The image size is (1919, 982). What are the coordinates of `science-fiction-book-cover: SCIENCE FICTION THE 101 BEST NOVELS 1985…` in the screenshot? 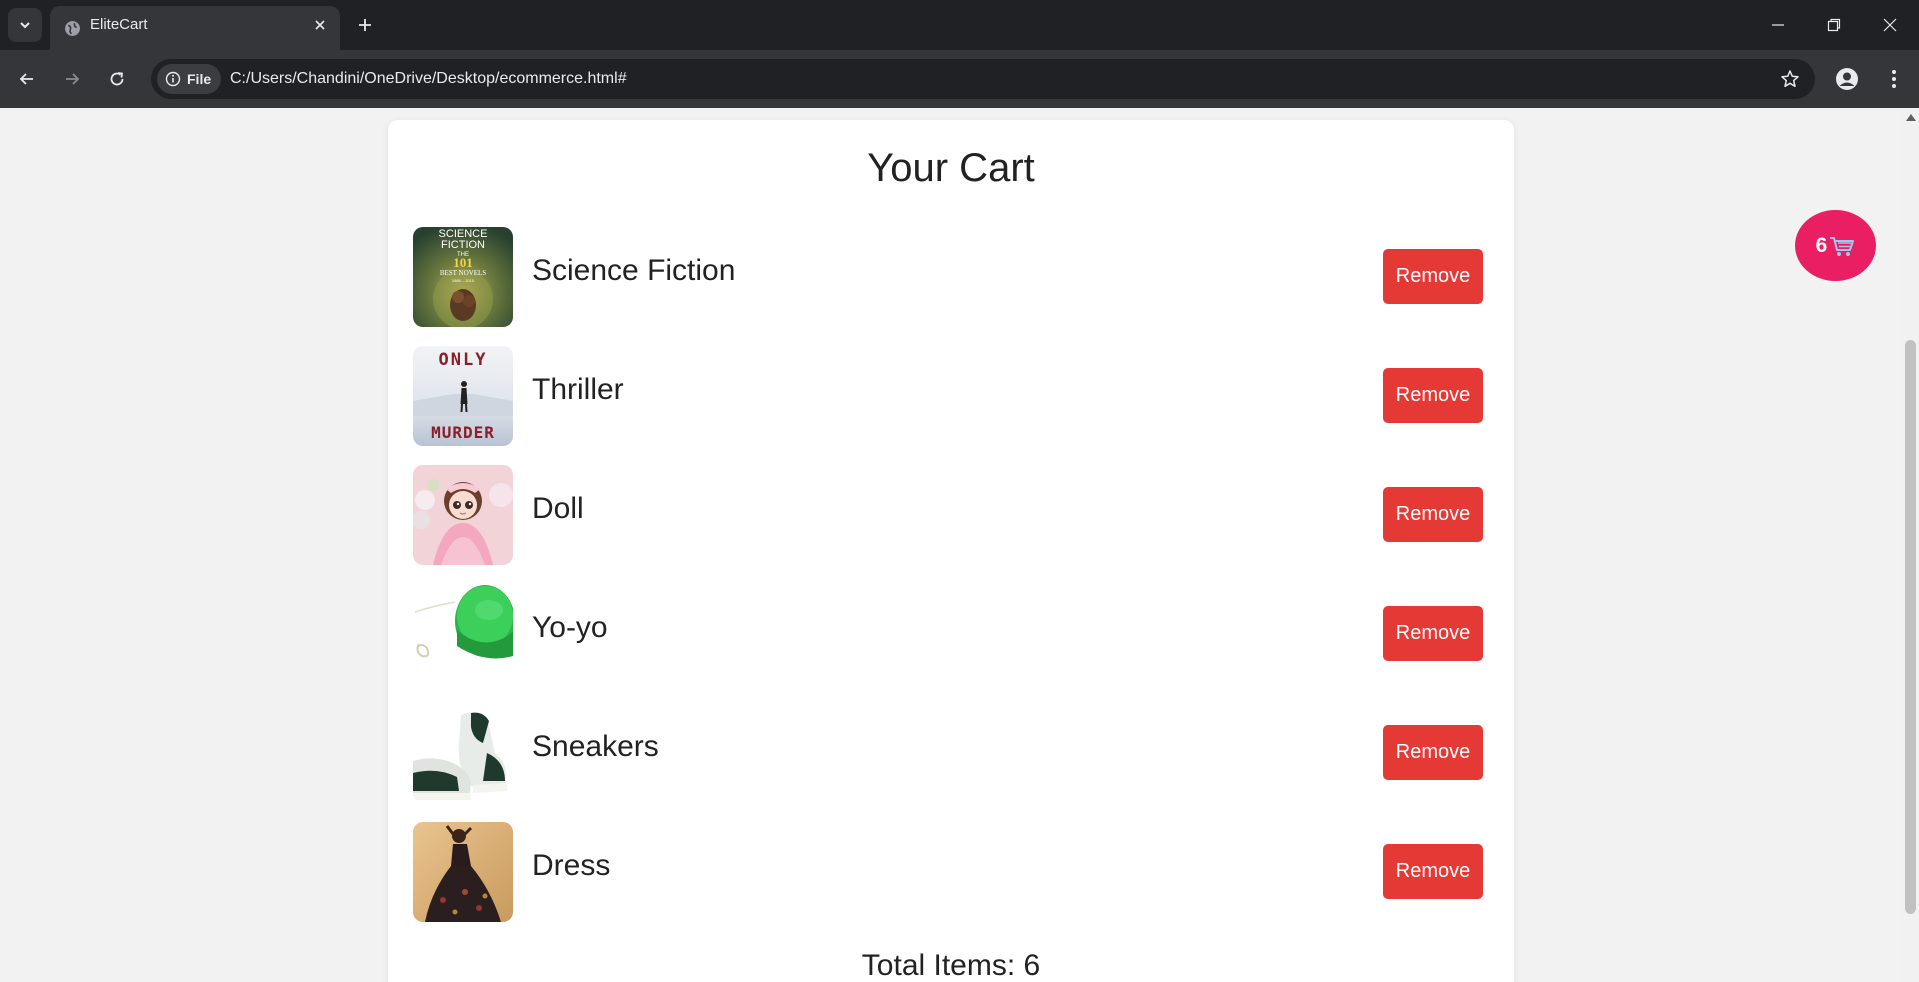 It's located at (463, 277).